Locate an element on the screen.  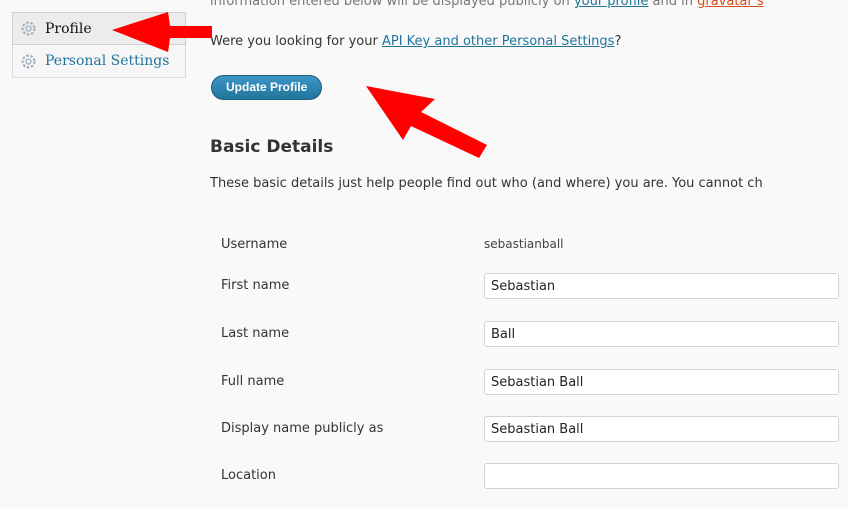
red-arrow-profile is located at coordinates (162, 32).